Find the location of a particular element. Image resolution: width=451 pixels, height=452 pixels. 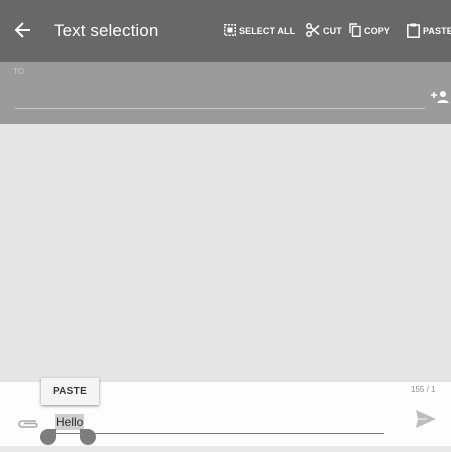

paste-label: PASTE is located at coordinates (437, 31).